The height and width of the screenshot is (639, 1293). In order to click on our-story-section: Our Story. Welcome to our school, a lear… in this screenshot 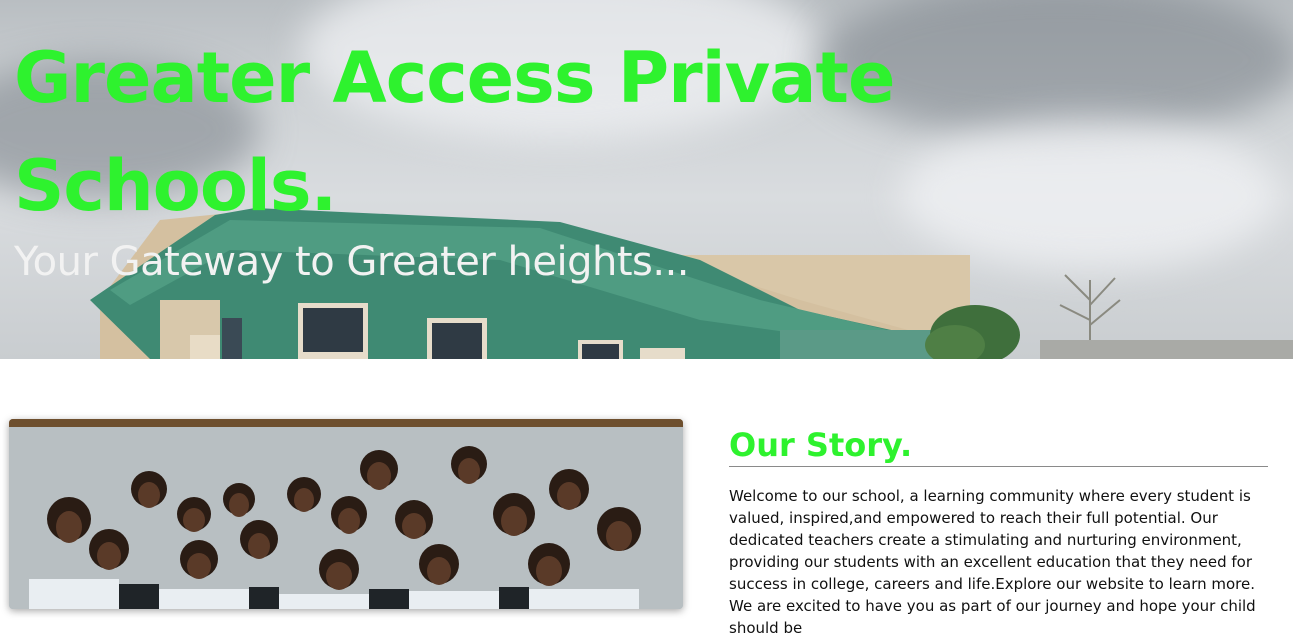, I will do `click(998, 531)`.